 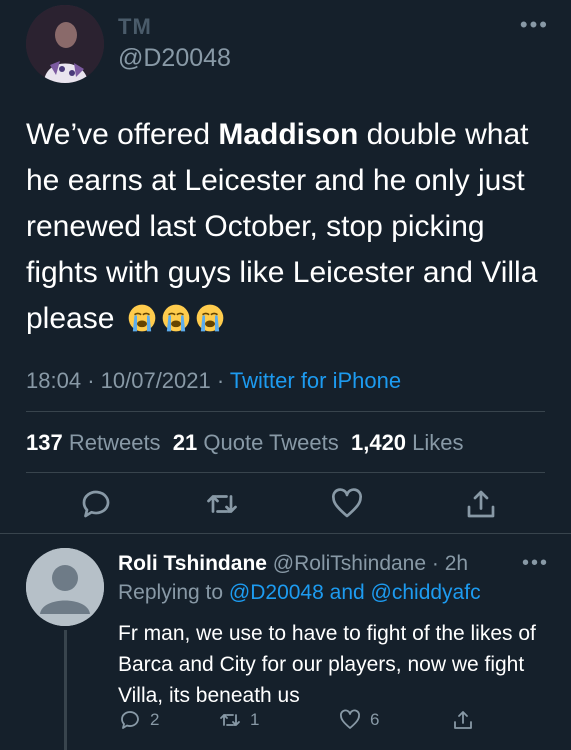 I want to click on tweet-stats: 137 Retweets 21 Quote Tweets 1,420 Likes, so click(x=245, y=443).